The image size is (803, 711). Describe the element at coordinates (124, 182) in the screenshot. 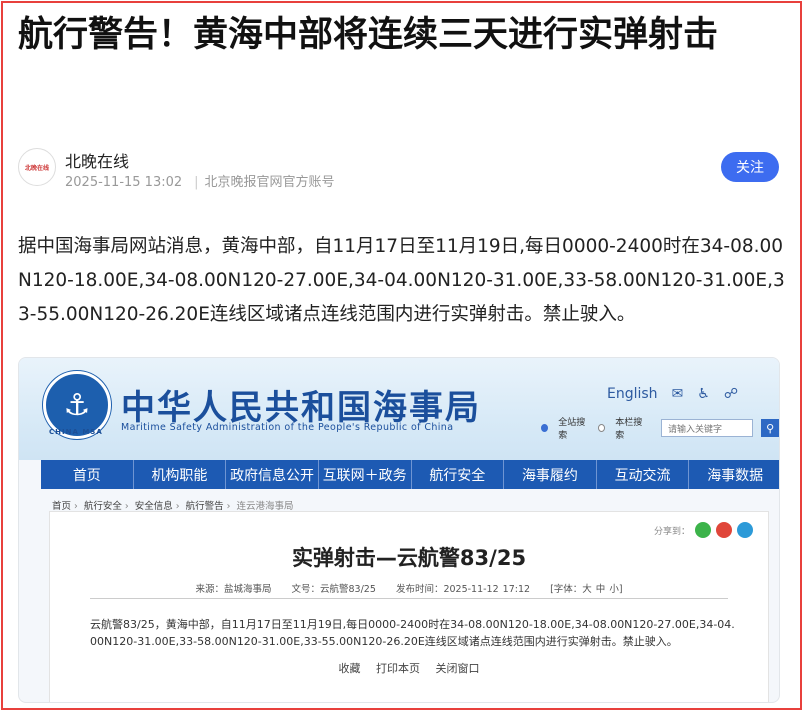

I see `publish-datetime: 2025-11-15 13:02` at that location.